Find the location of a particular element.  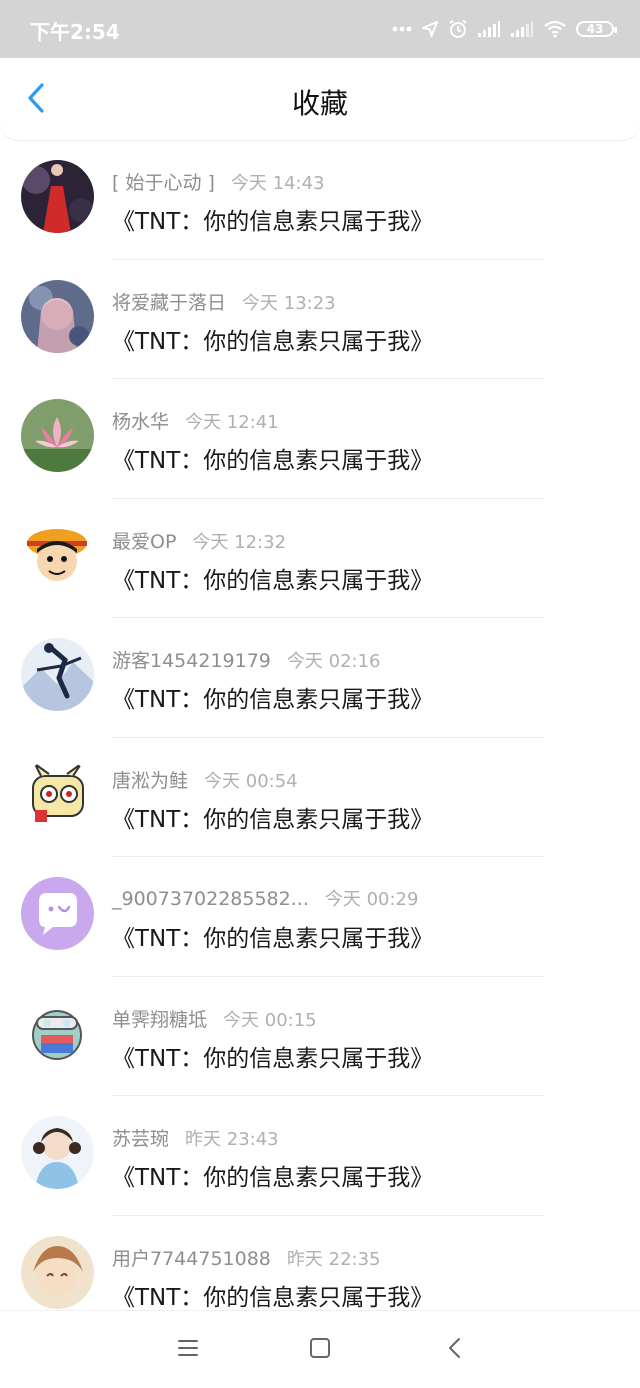

item-meta: 最爱OP 今天 12:32 is located at coordinates (199, 540).